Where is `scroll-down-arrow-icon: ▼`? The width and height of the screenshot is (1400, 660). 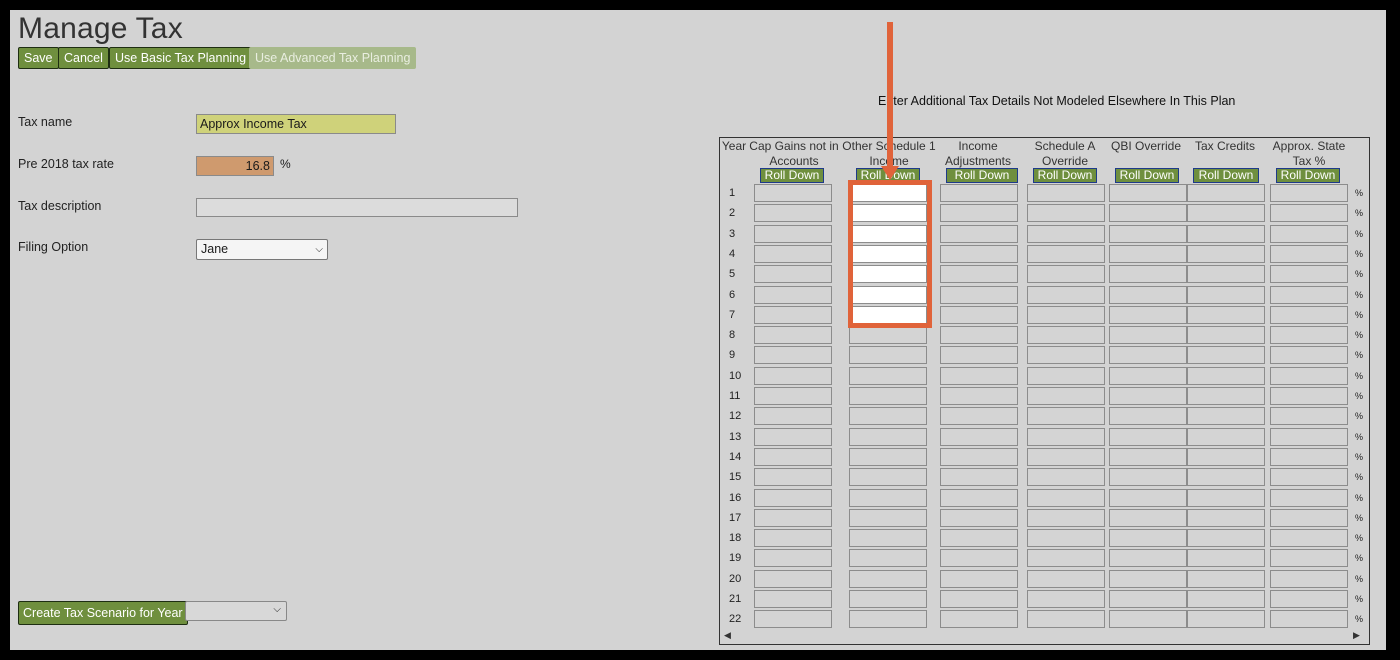 scroll-down-arrow-icon: ▼ is located at coordinates (1368, 620).